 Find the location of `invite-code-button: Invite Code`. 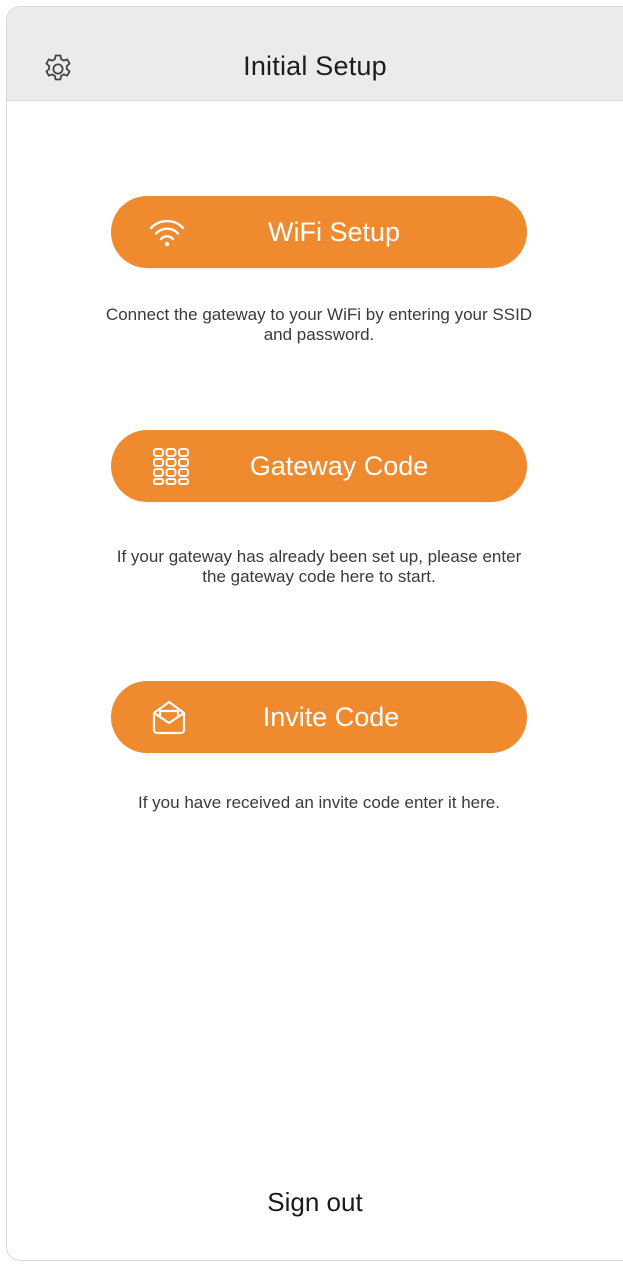

invite-code-button: Invite Code is located at coordinates (319, 717).